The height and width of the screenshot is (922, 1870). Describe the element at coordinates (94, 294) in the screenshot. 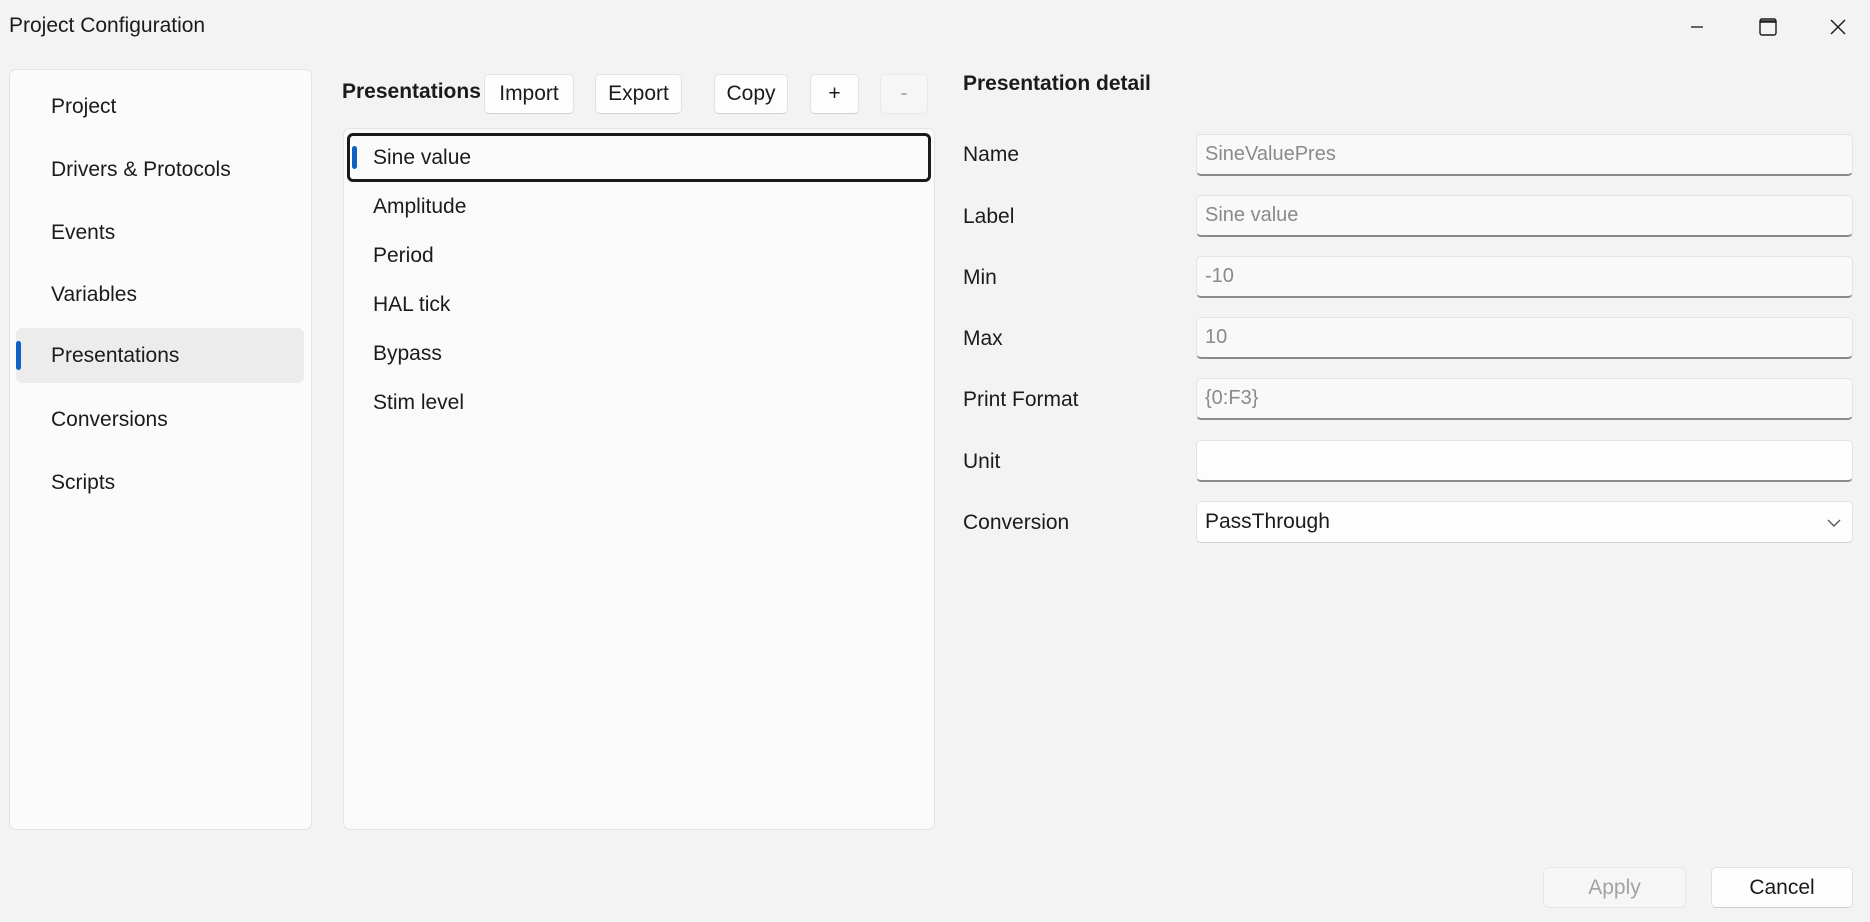

I see `nav-item-label: Variables` at that location.